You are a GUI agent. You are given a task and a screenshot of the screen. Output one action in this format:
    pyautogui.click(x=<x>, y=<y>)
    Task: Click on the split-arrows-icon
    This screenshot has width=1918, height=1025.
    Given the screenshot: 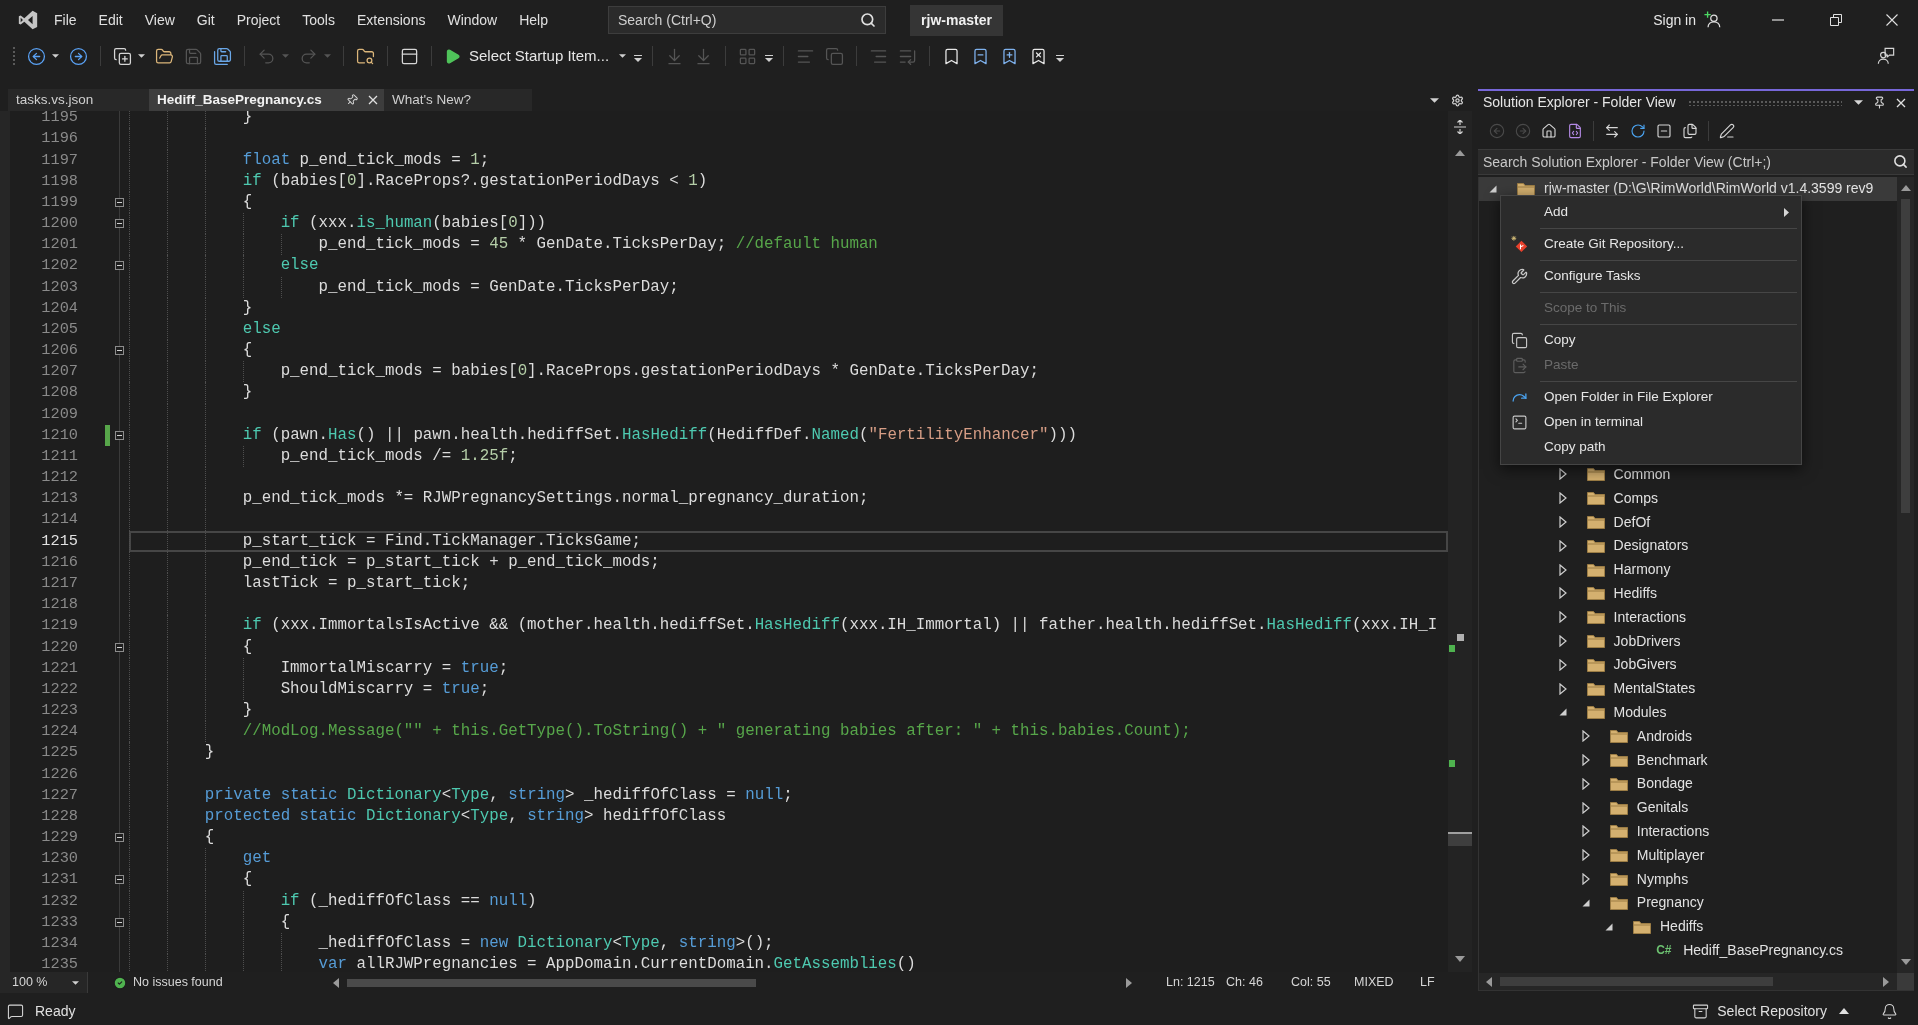 What is the action you would take?
    pyautogui.click(x=1460, y=127)
    